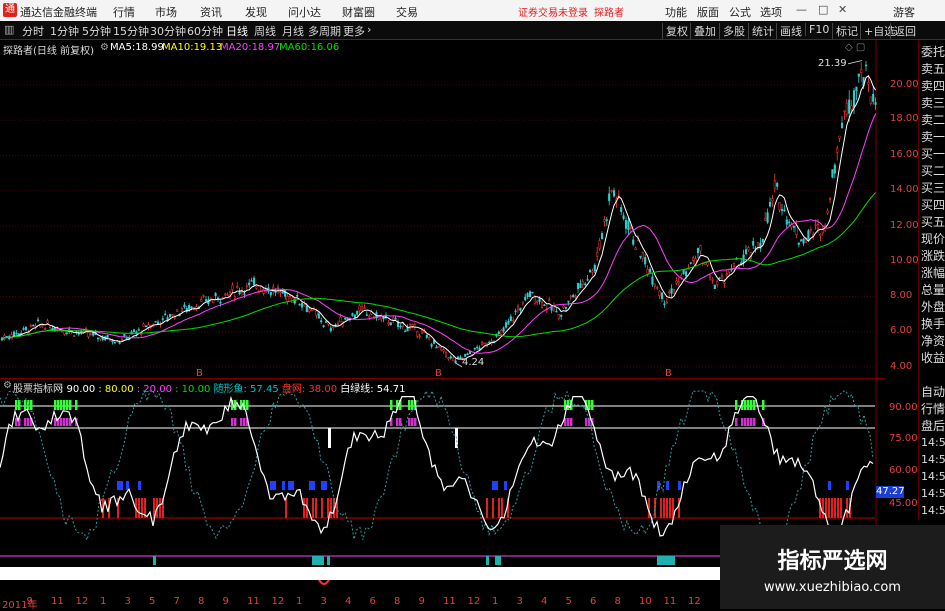 The width and height of the screenshot is (945, 611). What do you see at coordinates (407, 12) in the screenshot?
I see `menu-jiaoyi: 交易` at bounding box center [407, 12].